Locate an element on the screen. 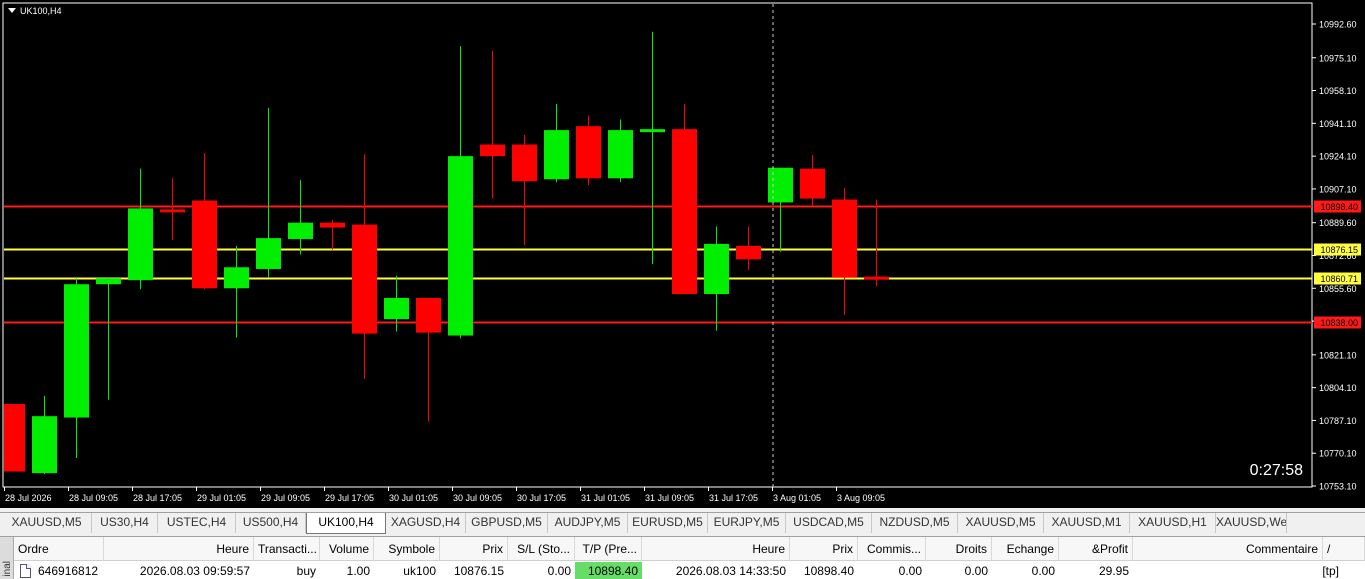 The image size is (1365, 579). row-droits: 0.00 is located at coordinates (959, 570).